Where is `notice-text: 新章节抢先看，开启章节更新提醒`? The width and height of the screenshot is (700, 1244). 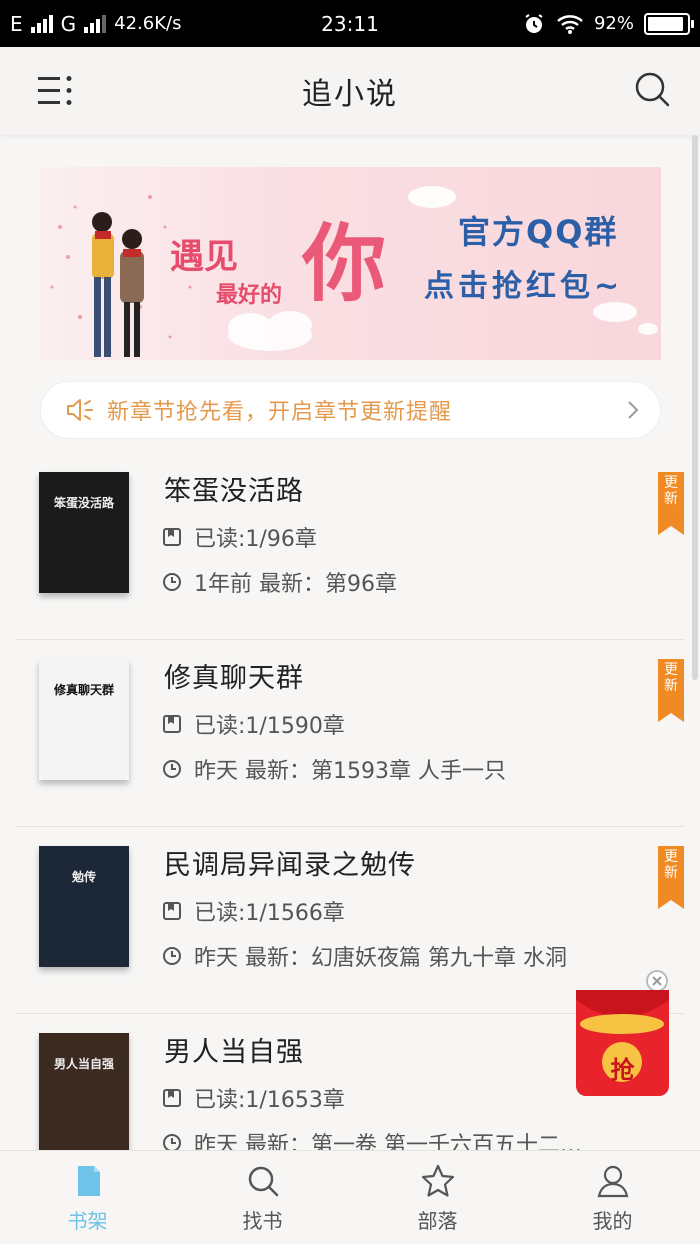
notice-text: 新章节抢先看，开启章节更新提醒 is located at coordinates (280, 412).